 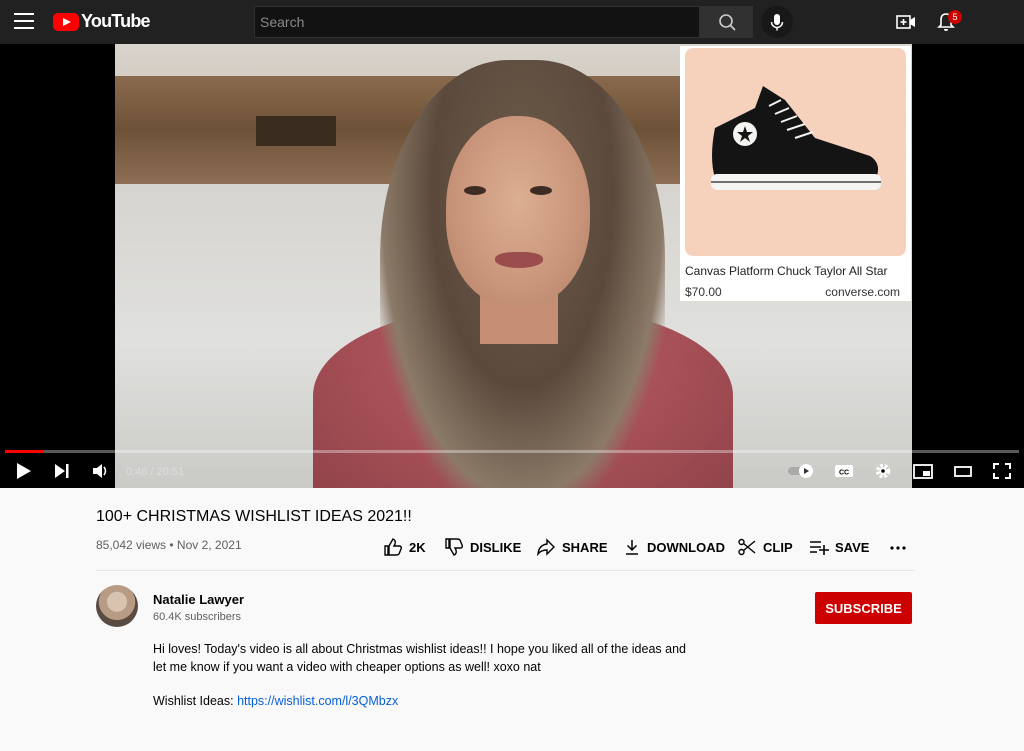 I want to click on microphone-icon, so click(x=777, y=22).